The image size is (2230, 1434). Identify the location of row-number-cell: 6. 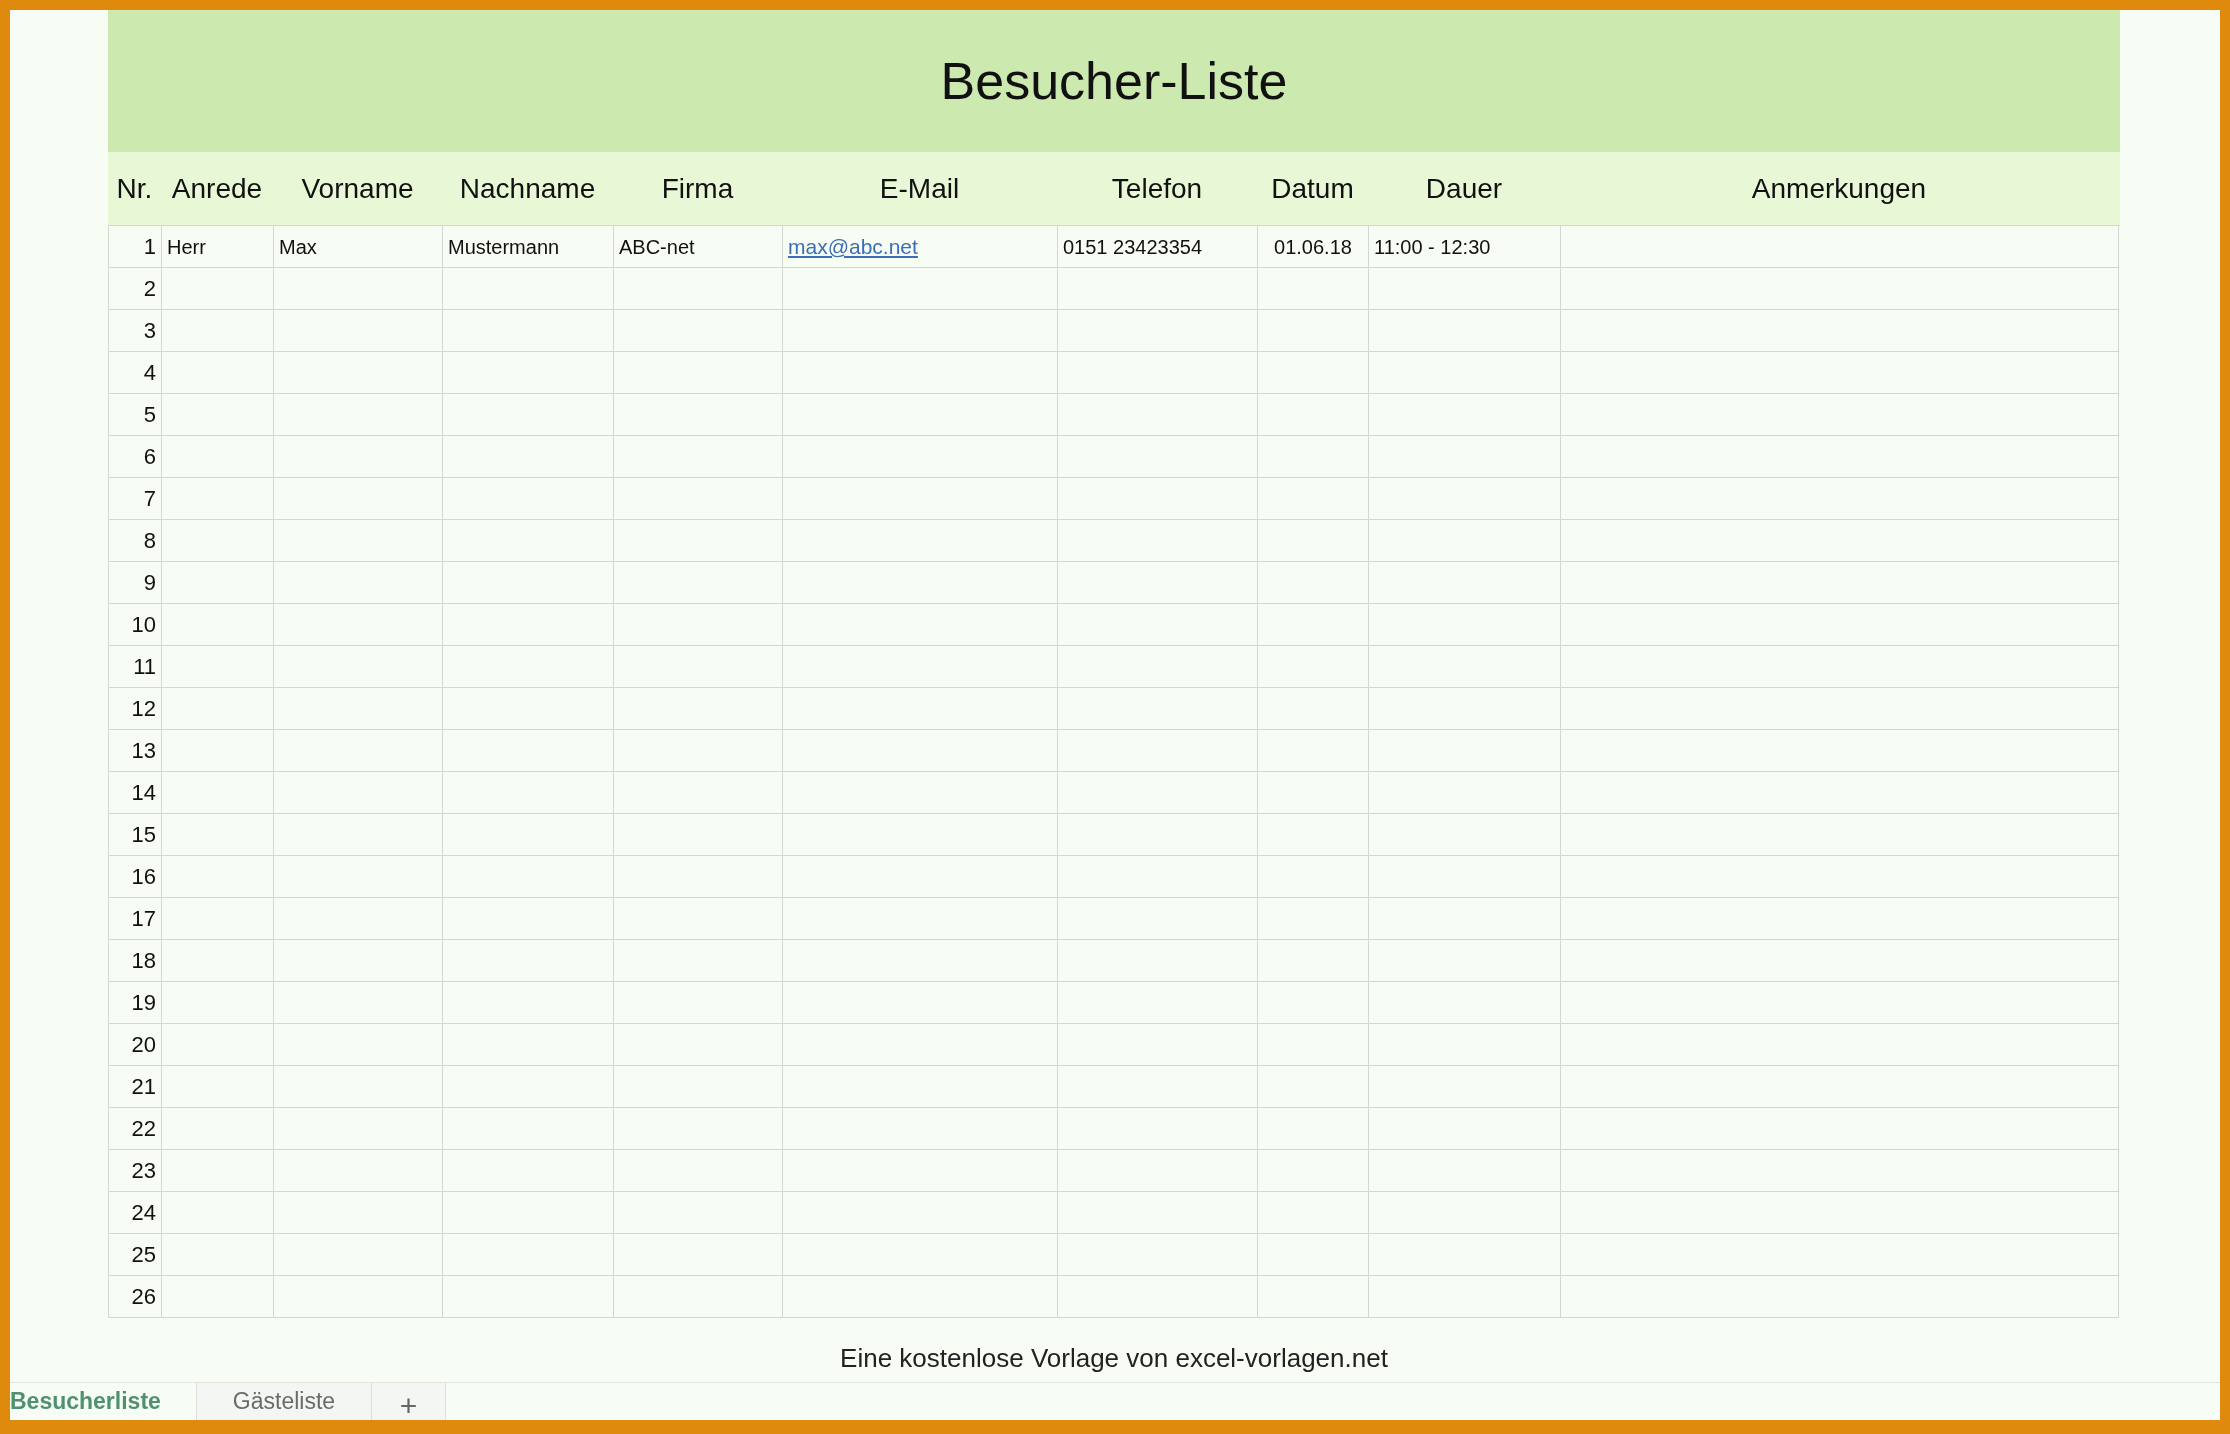
(135, 457).